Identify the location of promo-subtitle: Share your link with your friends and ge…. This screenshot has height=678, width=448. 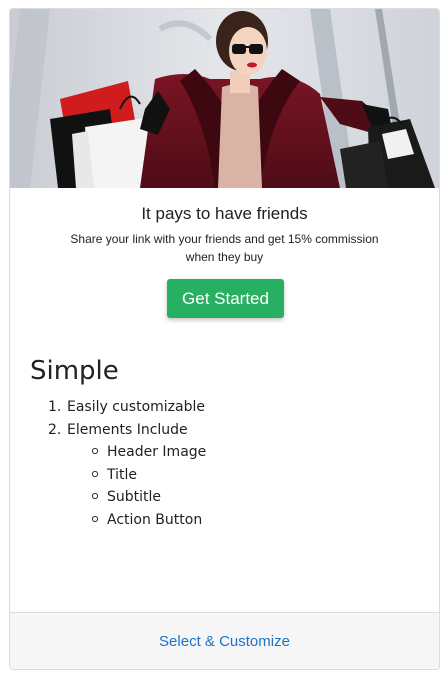
(224, 248).